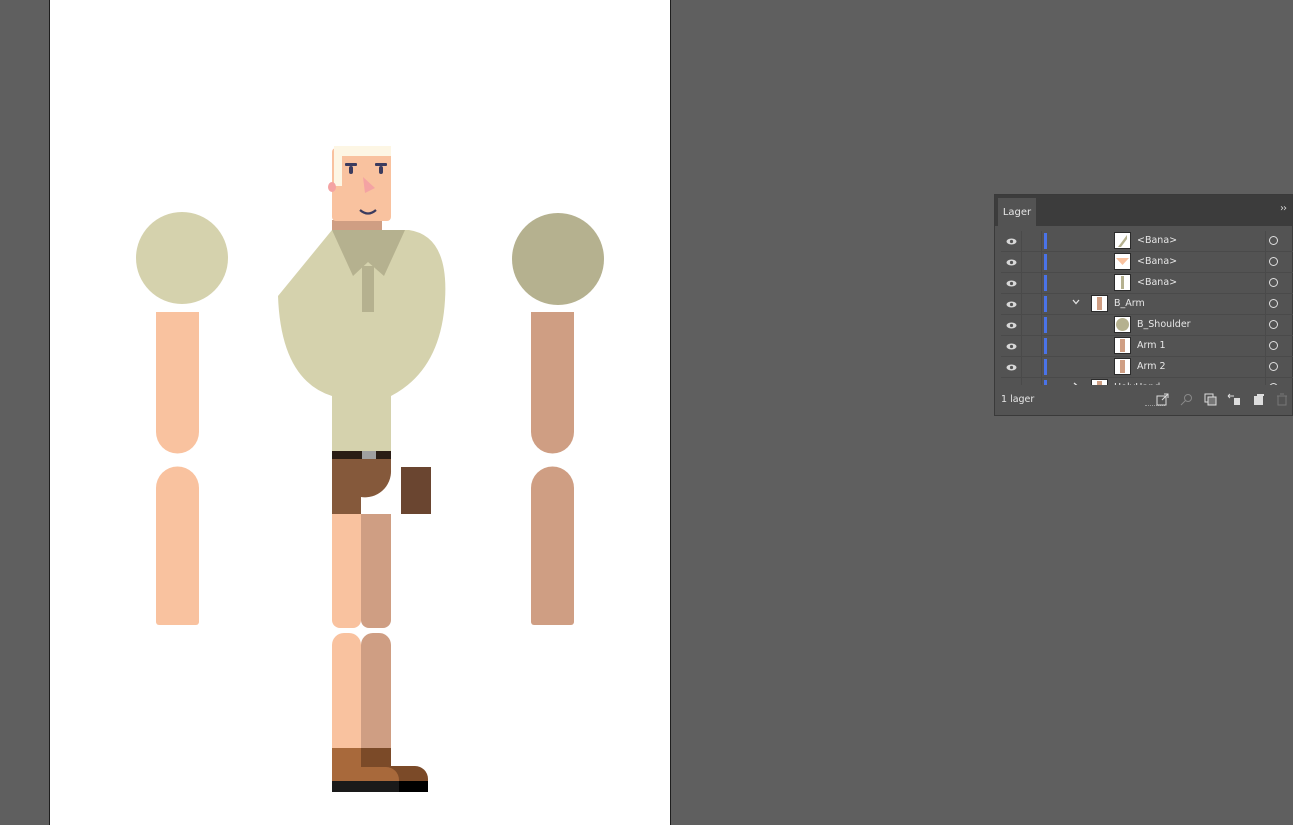  Describe the element at coordinates (346, 691) in the screenshot. I see `left-shin` at that location.